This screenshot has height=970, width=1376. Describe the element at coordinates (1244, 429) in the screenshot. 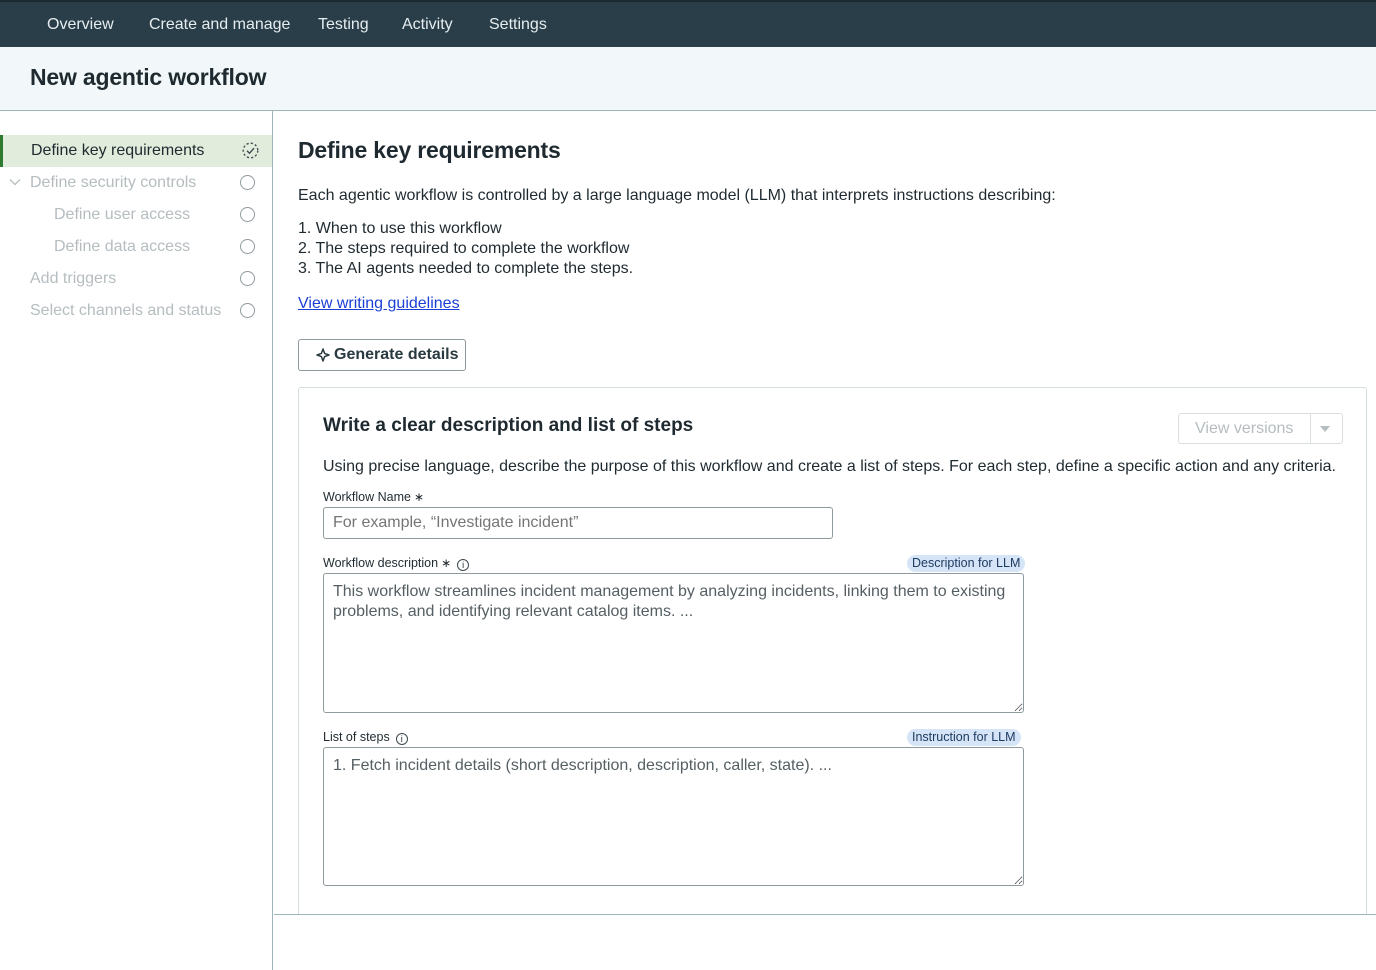

I see `view-versions-button: View versions` at that location.